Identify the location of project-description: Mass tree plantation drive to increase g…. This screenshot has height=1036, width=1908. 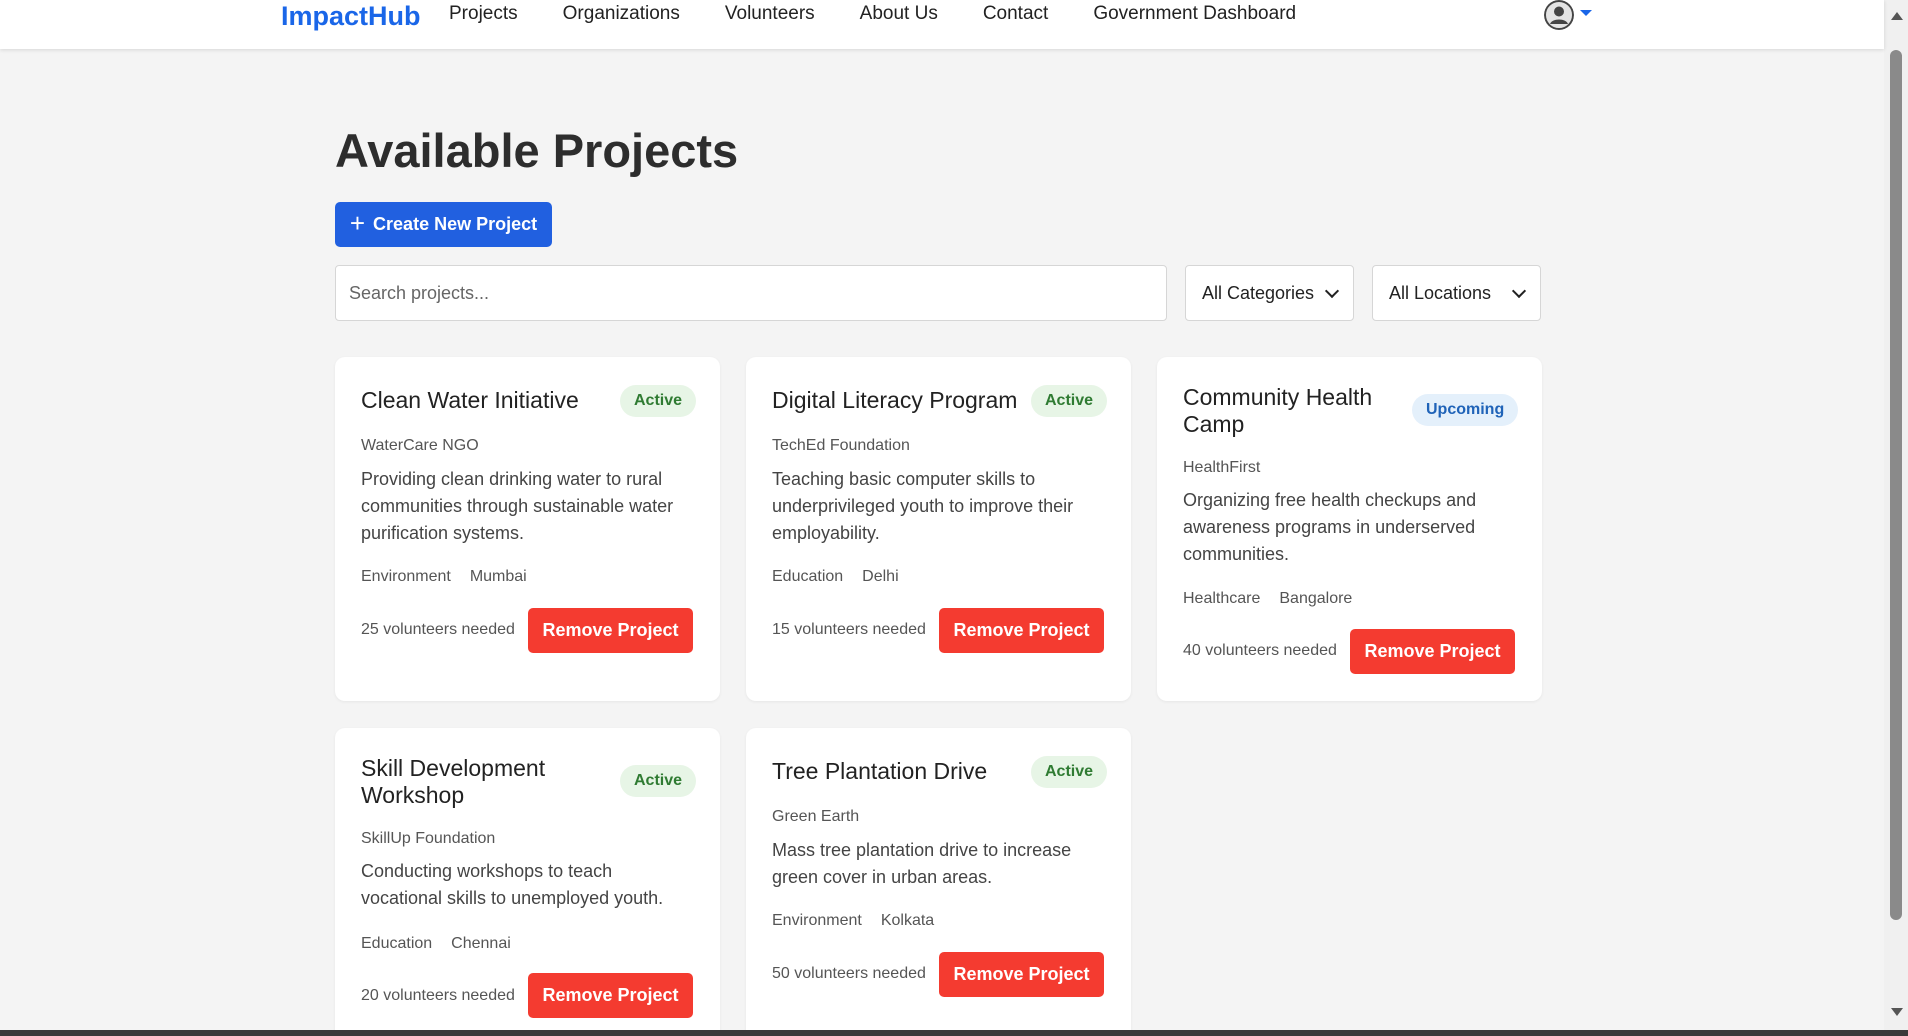
(922, 863).